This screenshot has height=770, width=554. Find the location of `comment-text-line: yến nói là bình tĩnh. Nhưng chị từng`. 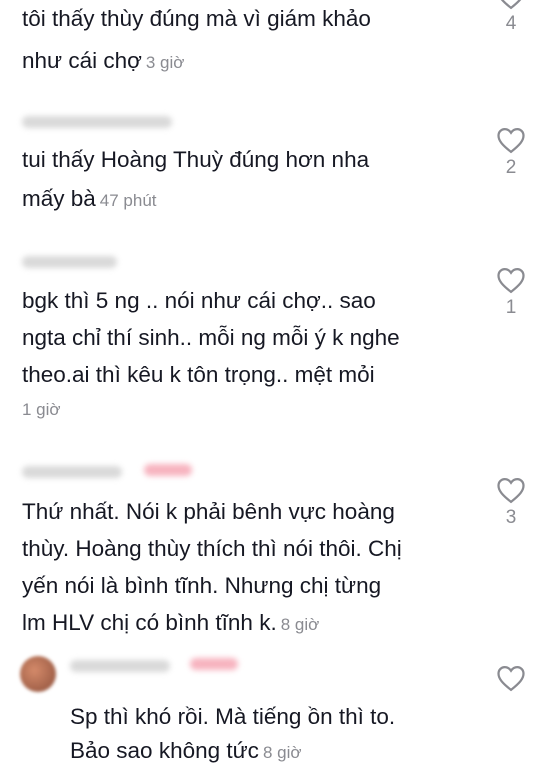

comment-text-line: yến nói là bình tĩnh. Nhưng chị từng is located at coordinates (202, 585).